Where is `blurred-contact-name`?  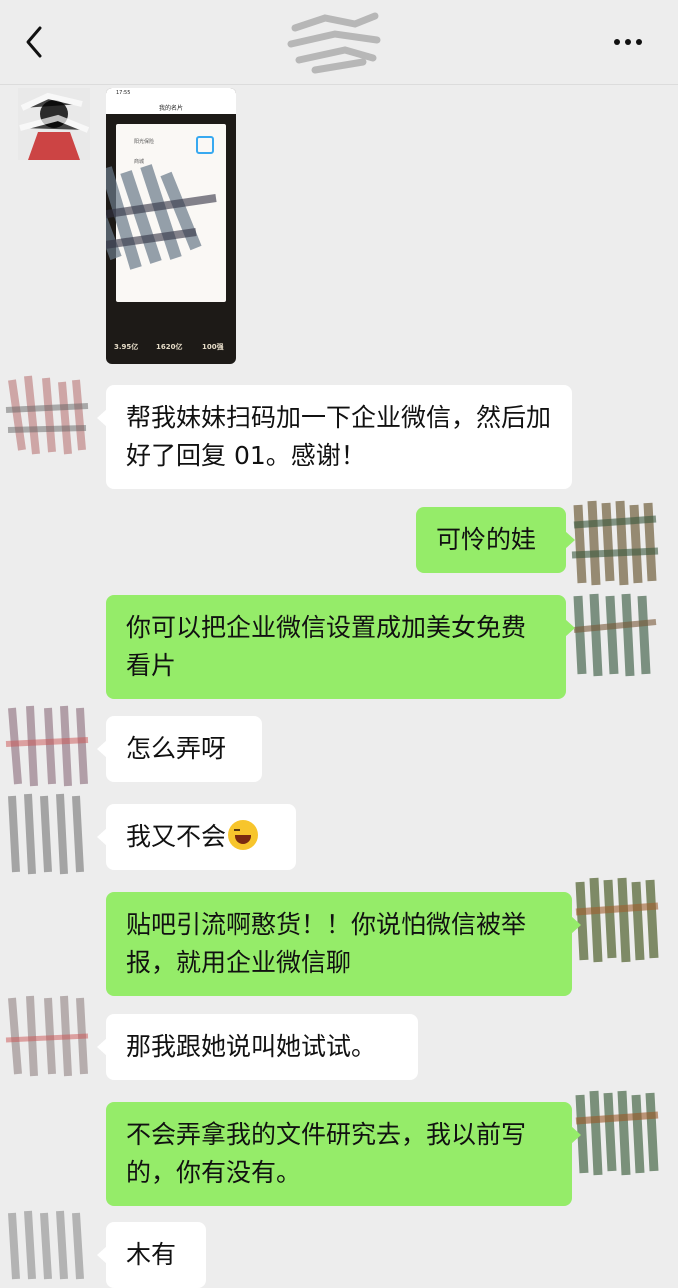
blurred-contact-name is located at coordinates (334, 43).